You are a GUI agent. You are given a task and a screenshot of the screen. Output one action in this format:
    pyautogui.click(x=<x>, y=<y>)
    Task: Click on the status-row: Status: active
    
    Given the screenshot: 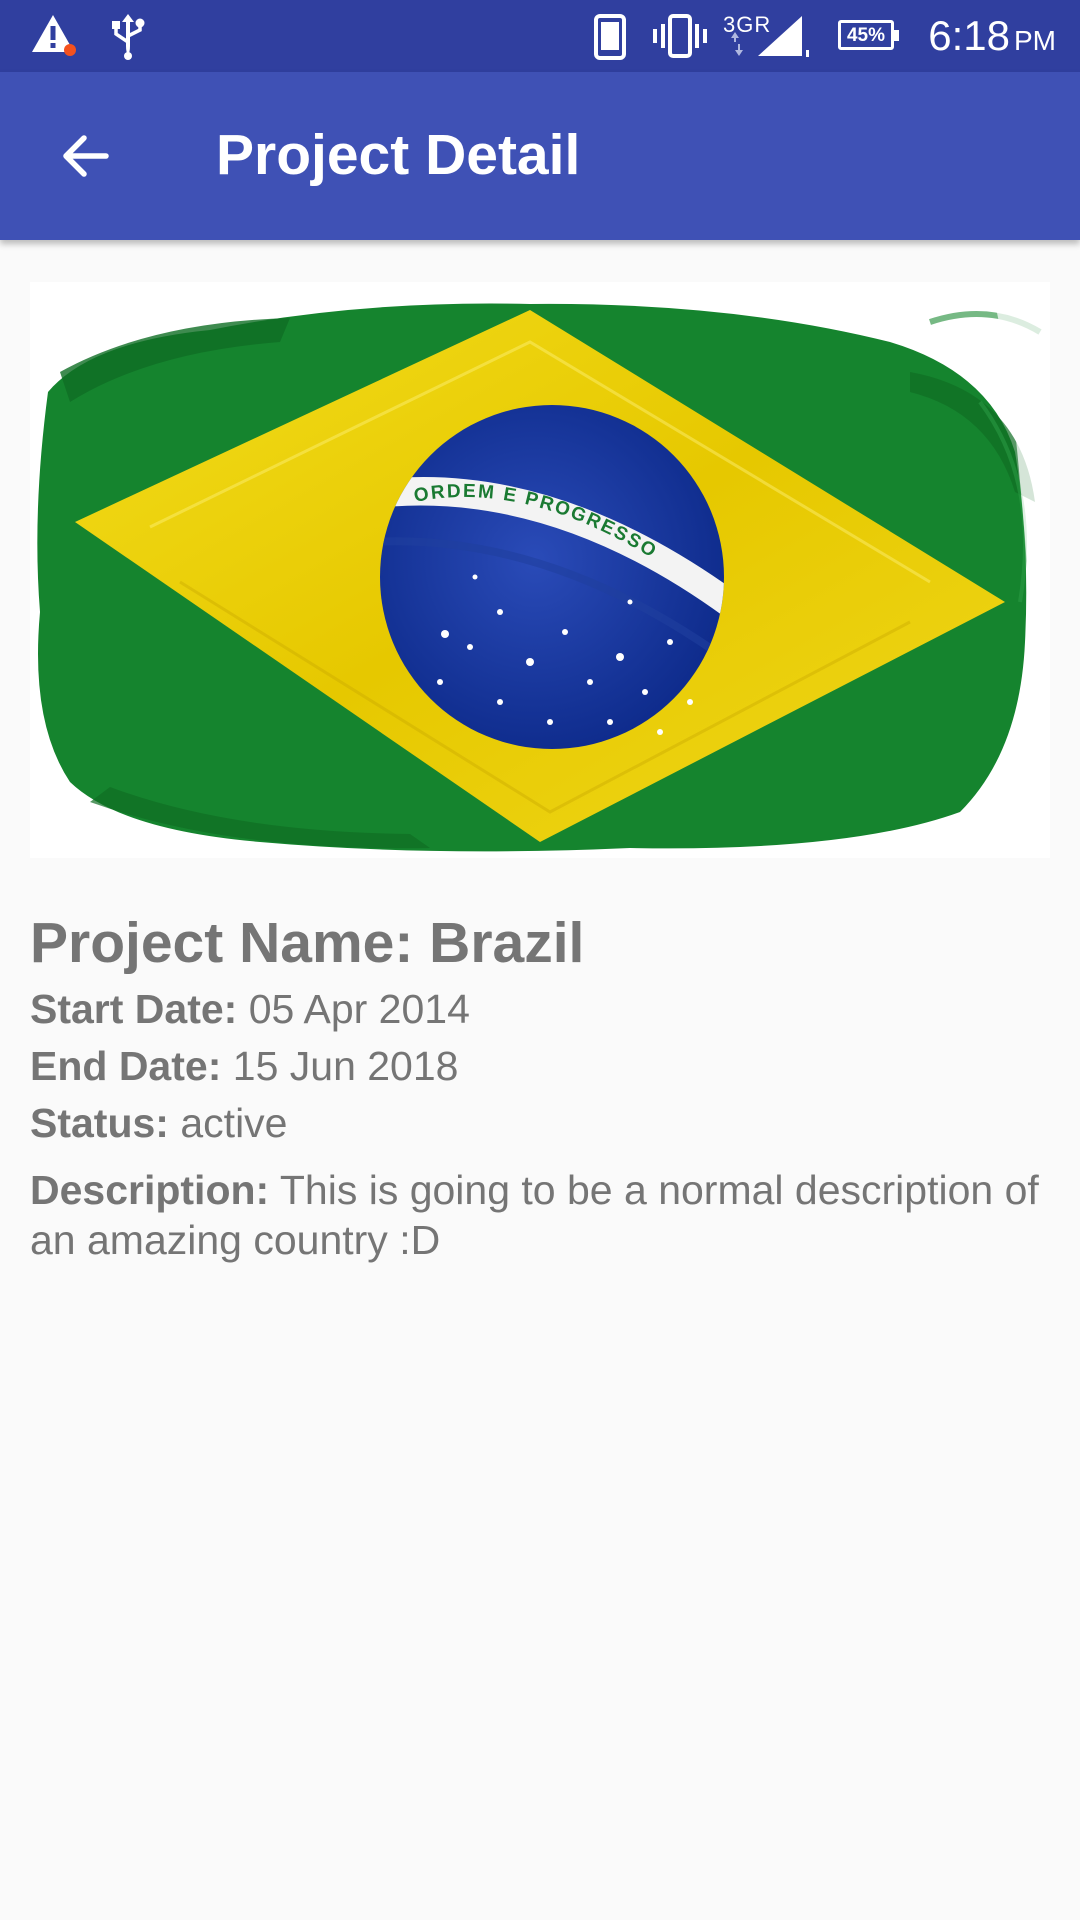 What is the action you would take?
    pyautogui.click(x=540, y=1123)
    